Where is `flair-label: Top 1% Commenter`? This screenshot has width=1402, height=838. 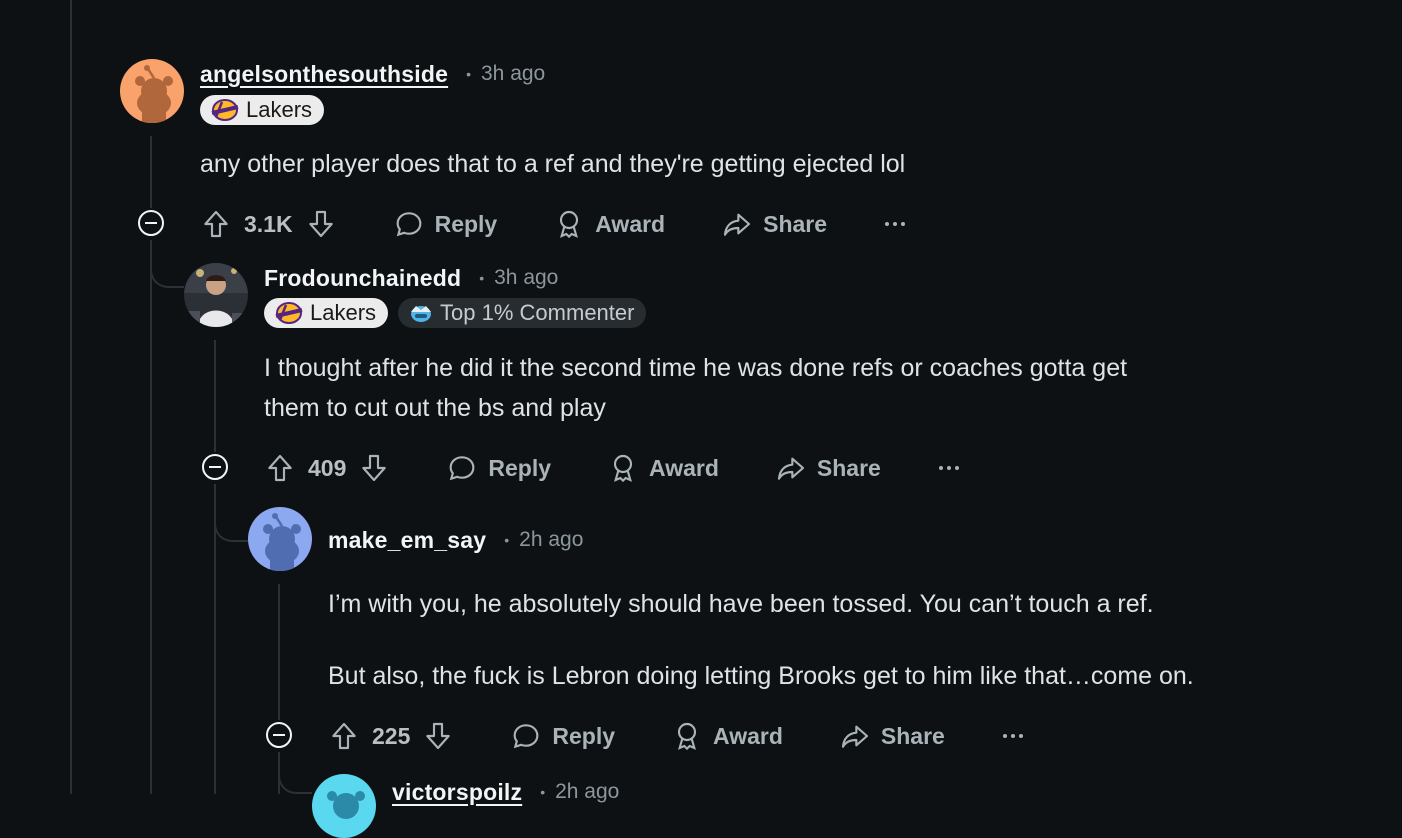 flair-label: Top 1% Commenter is located at coordinates (537, 312).